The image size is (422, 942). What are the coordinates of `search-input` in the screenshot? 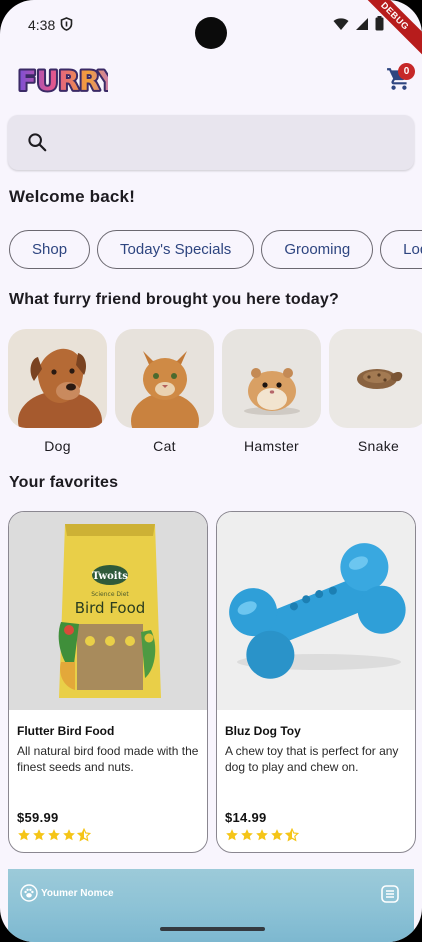 It's located at (230, 142).